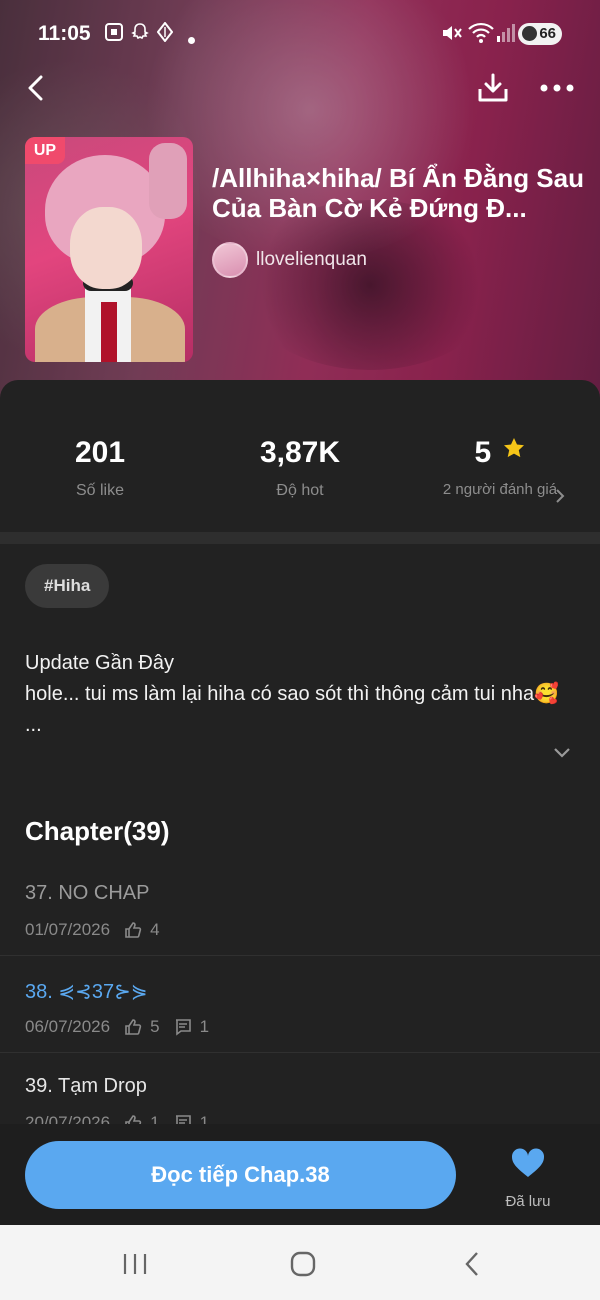 The width and height of the screenshot is (600, 1300). What do you see at coordinates (97, 831) in the screenshot?
I see `chapters-heading: Chapter(39)` at bounding box center [97, 831].